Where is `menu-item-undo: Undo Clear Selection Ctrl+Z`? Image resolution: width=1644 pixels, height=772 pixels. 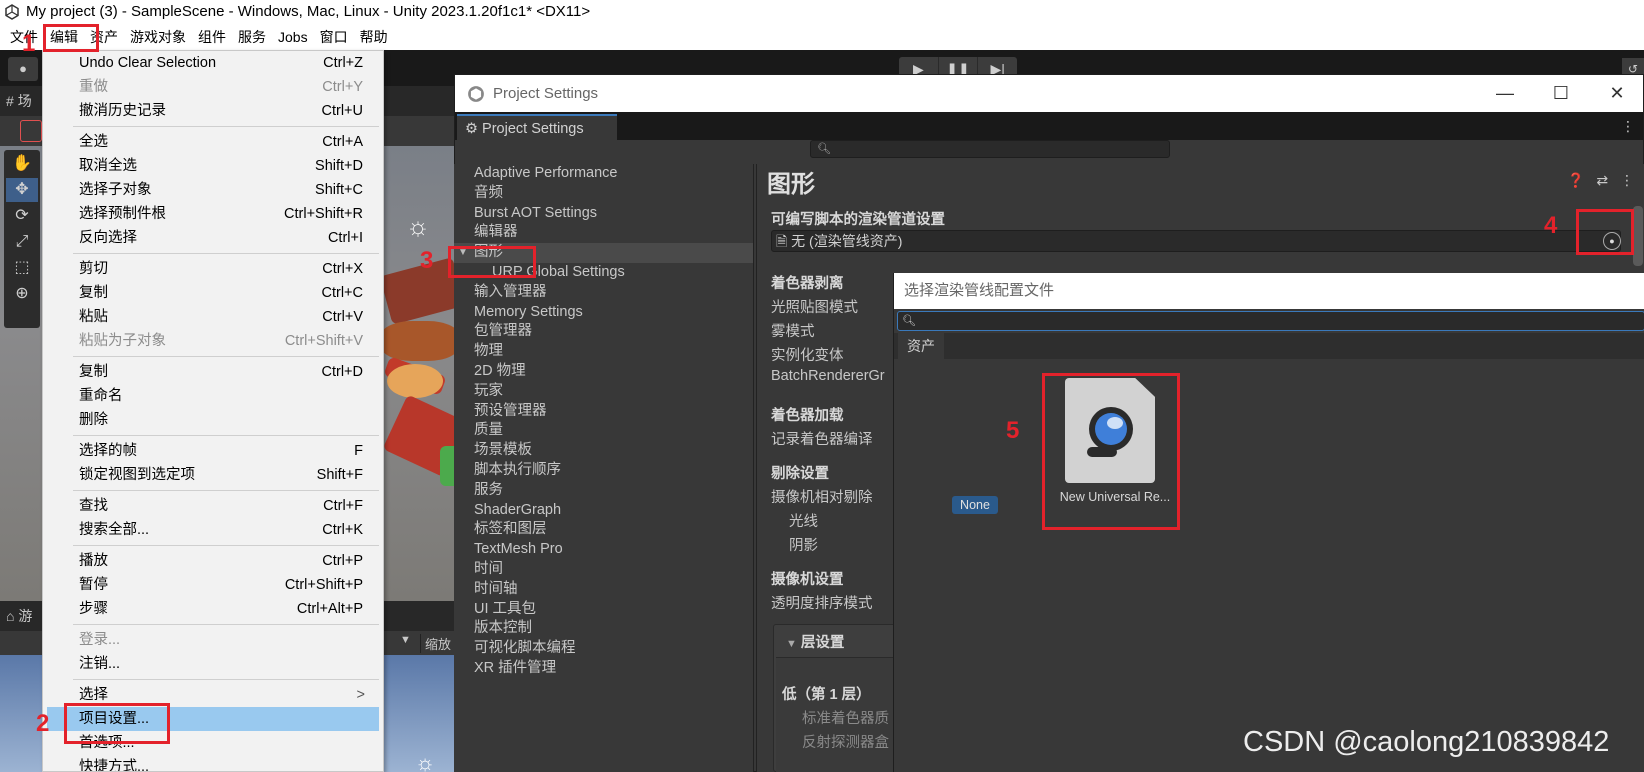
menu-item-undo: Undo Clear Selection Ctrl+Z is located at coordinates (213, 63).